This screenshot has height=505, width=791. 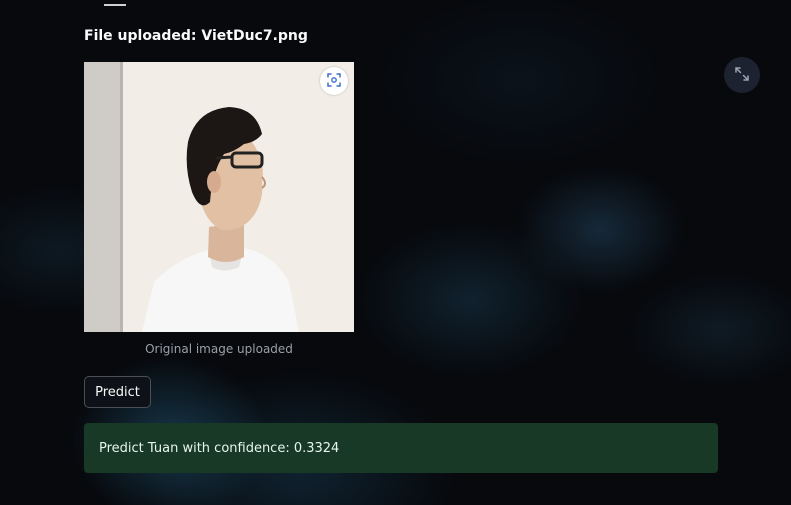 I want to click on expand-button, so click(x=742, y=75).